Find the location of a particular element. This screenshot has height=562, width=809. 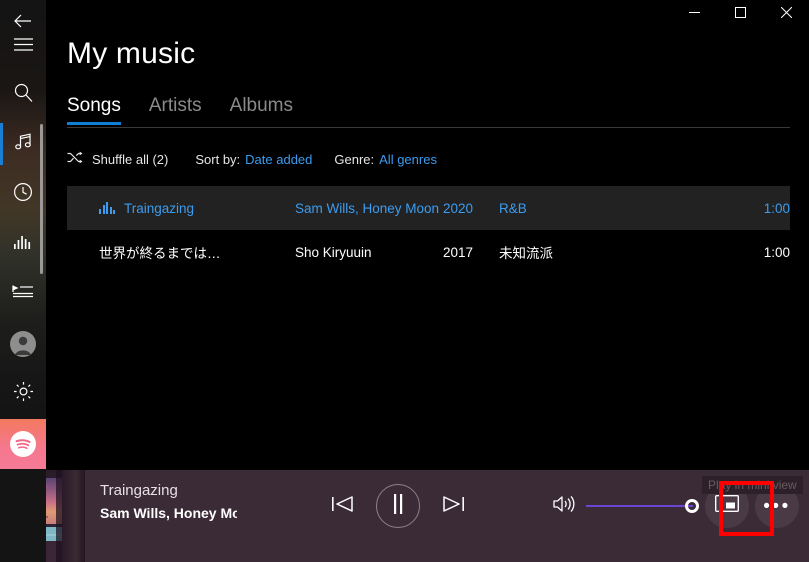

title-bar is located at coordinates (427, 16).